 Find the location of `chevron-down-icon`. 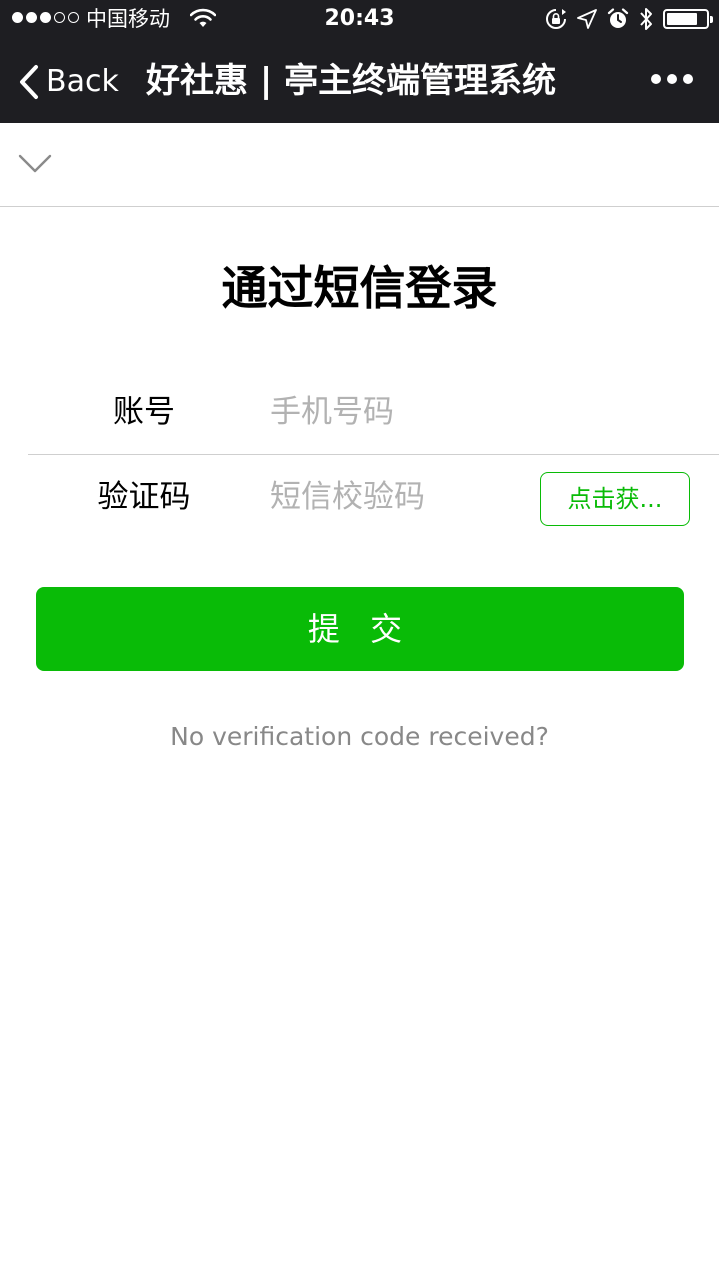

chevron-down-icon is located at coordinates (35, 164).